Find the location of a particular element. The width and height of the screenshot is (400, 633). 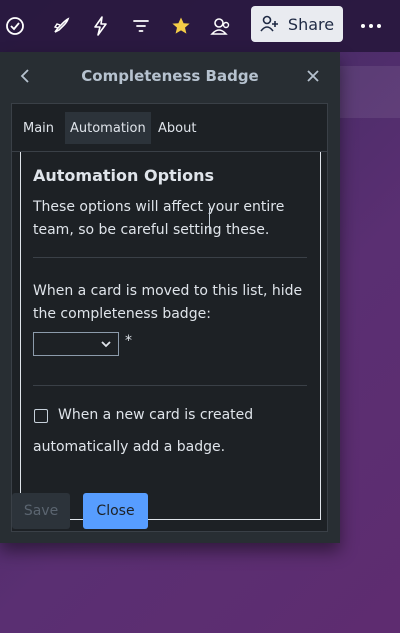

tab-bar: Main Automation About is located at coordinates (169, 128).